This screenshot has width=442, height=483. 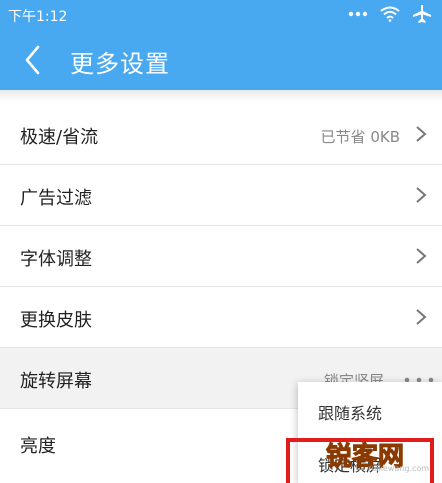 What do you see at coordinates (358, 14) in the screenshot?
I see `more-dots-icon` at bounding box center [358, 14].